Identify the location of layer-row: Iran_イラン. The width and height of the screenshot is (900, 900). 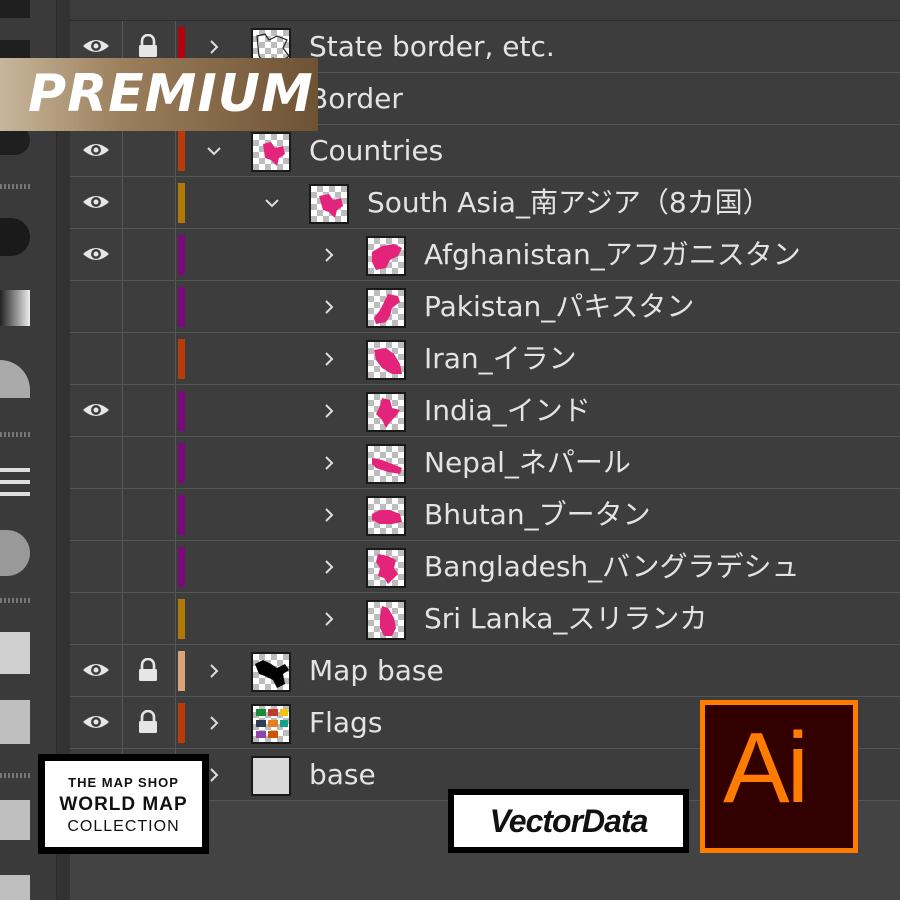
(485, 359).